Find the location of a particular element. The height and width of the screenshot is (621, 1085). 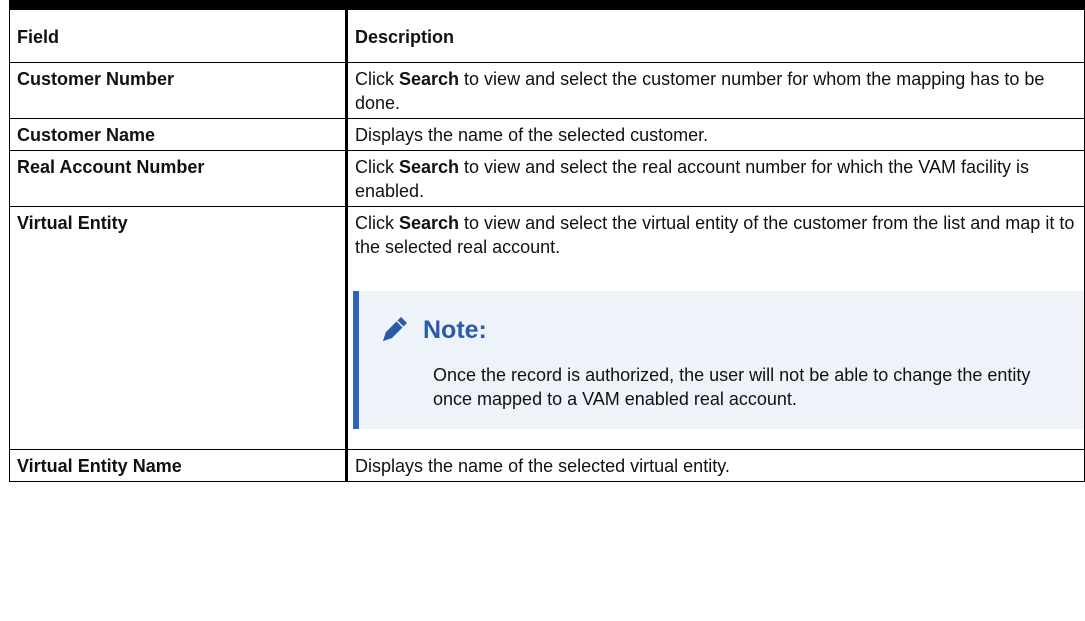

field-name: Customer Number is located at coordinates (178, 90).